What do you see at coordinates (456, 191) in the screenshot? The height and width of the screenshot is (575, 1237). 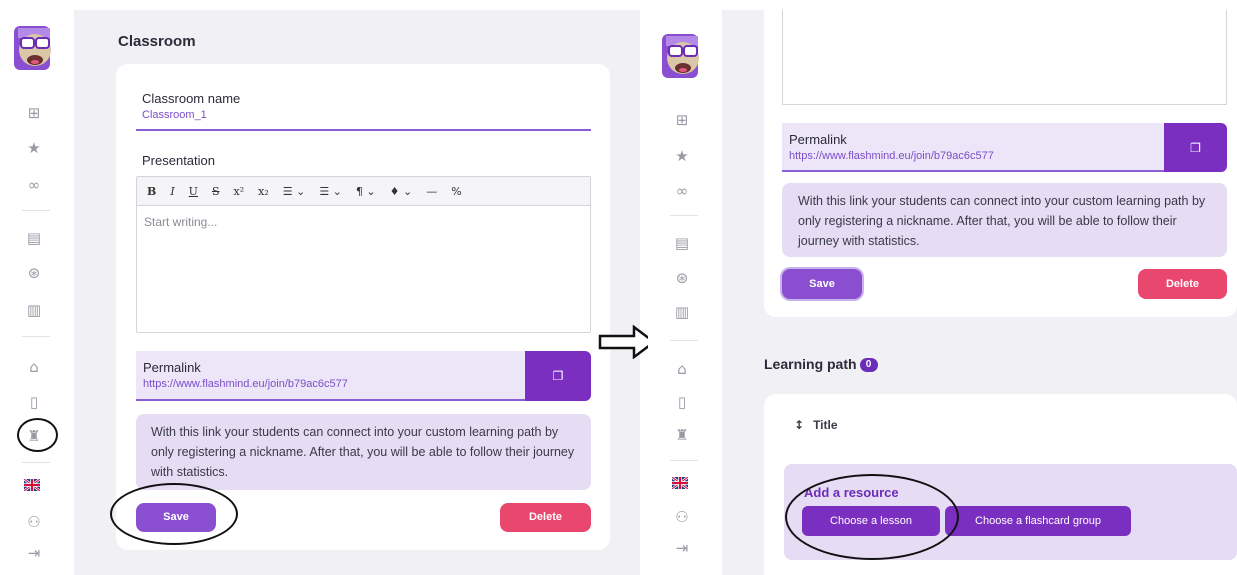 I see `link-button: %` at bounding box center [456, 191].